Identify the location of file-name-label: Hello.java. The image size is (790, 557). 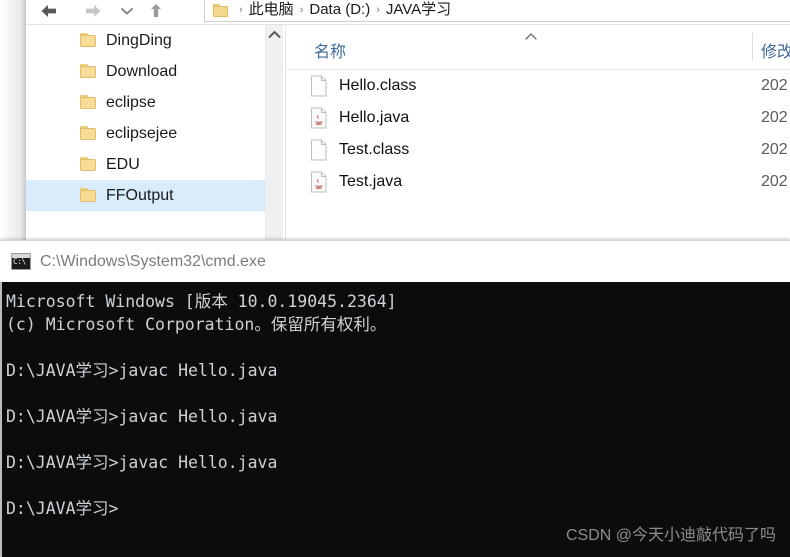
(374, 117).